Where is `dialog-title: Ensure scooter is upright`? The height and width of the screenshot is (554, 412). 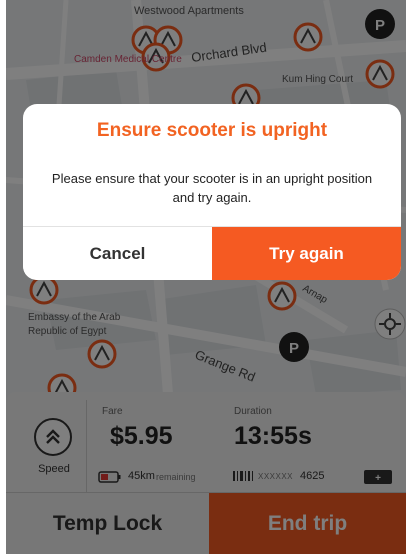
dialog-title: Ensure scooter is upright is located at coordinates (212, 130).